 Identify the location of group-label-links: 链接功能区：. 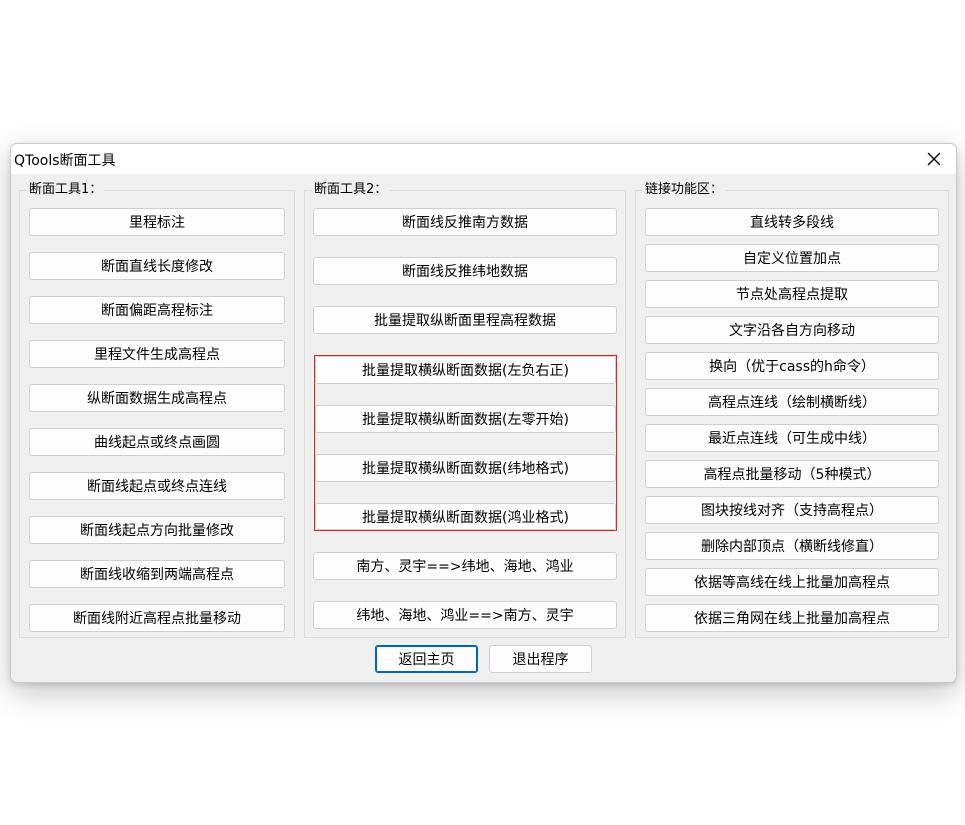
(684, 190).